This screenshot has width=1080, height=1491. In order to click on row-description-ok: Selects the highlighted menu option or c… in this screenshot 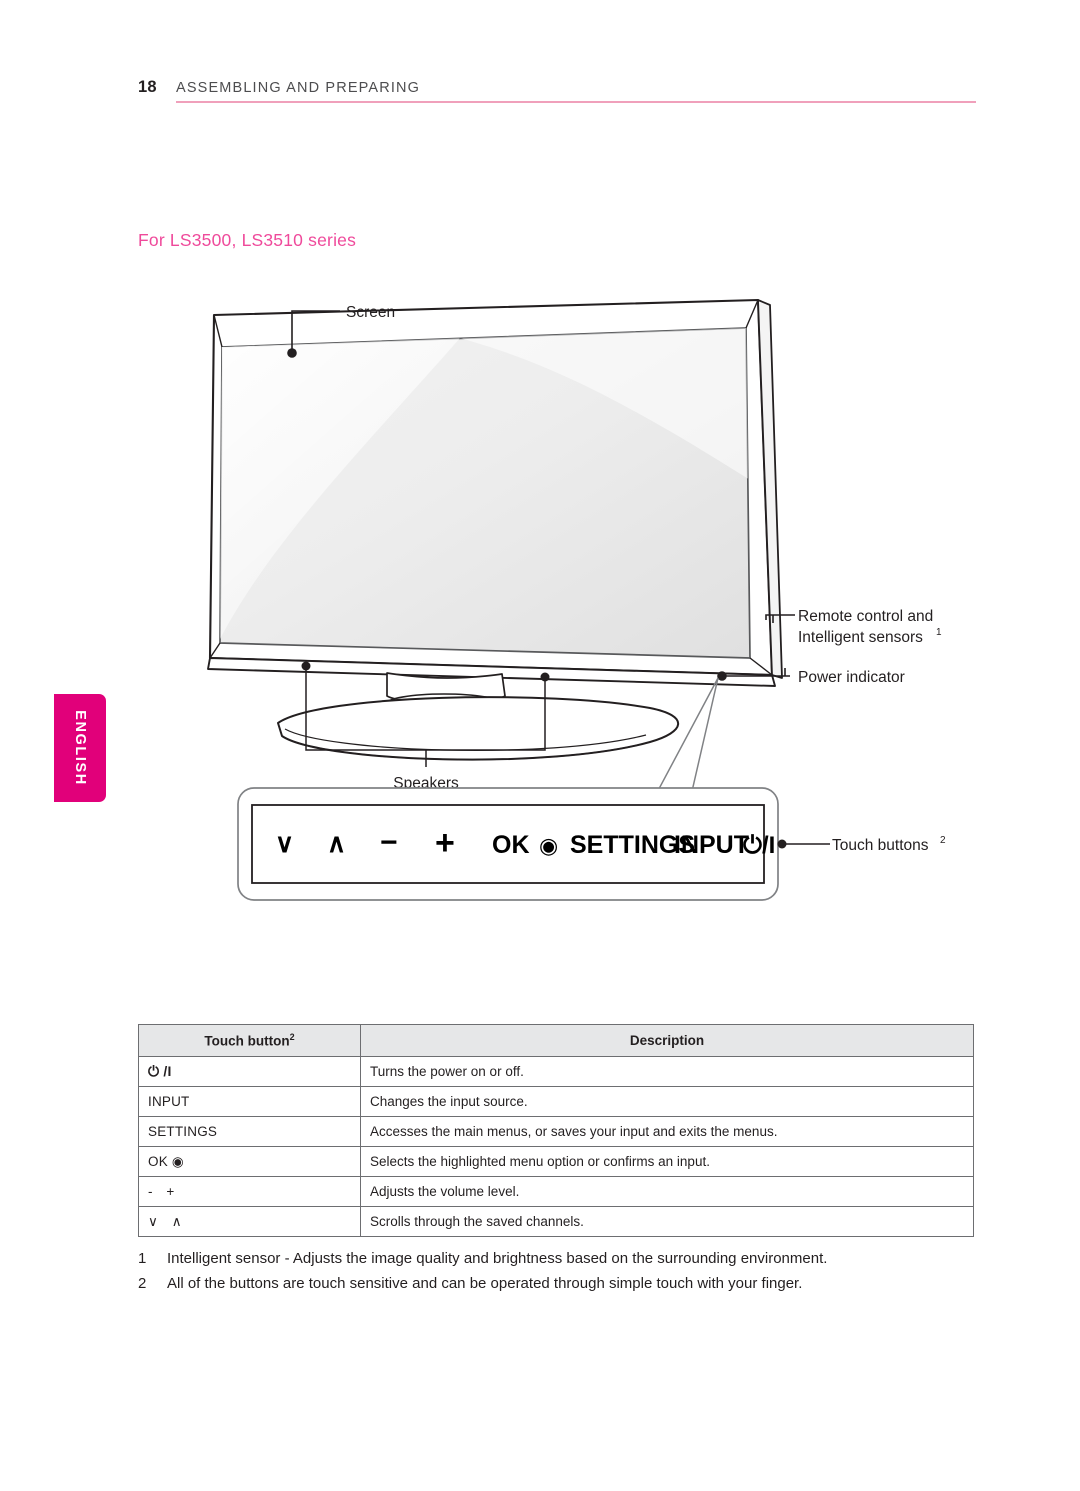, I will do `click(667, 1161)`.